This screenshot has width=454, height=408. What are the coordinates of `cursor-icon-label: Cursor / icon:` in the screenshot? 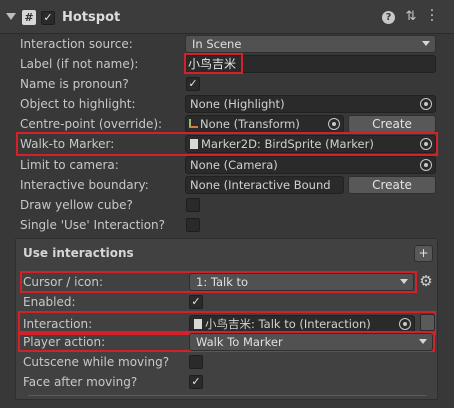 It's located at (63, 282).